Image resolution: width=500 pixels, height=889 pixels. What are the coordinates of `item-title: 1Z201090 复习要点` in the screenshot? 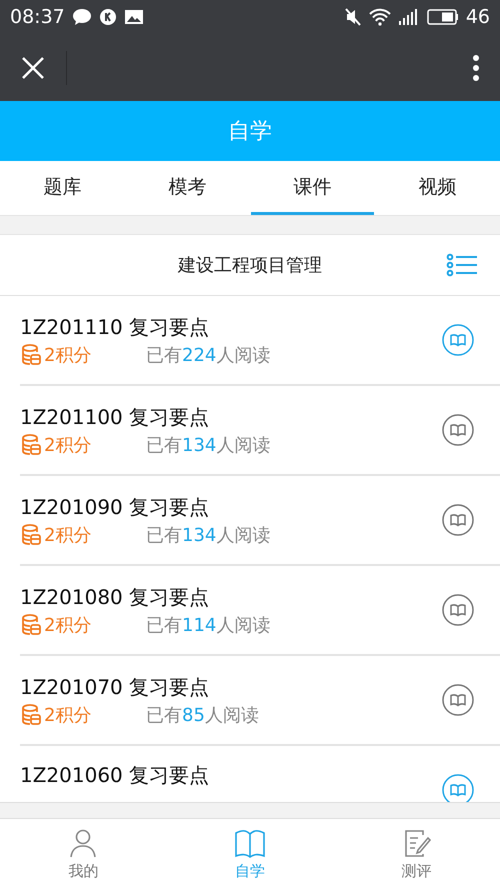 It's located at (231, 507).